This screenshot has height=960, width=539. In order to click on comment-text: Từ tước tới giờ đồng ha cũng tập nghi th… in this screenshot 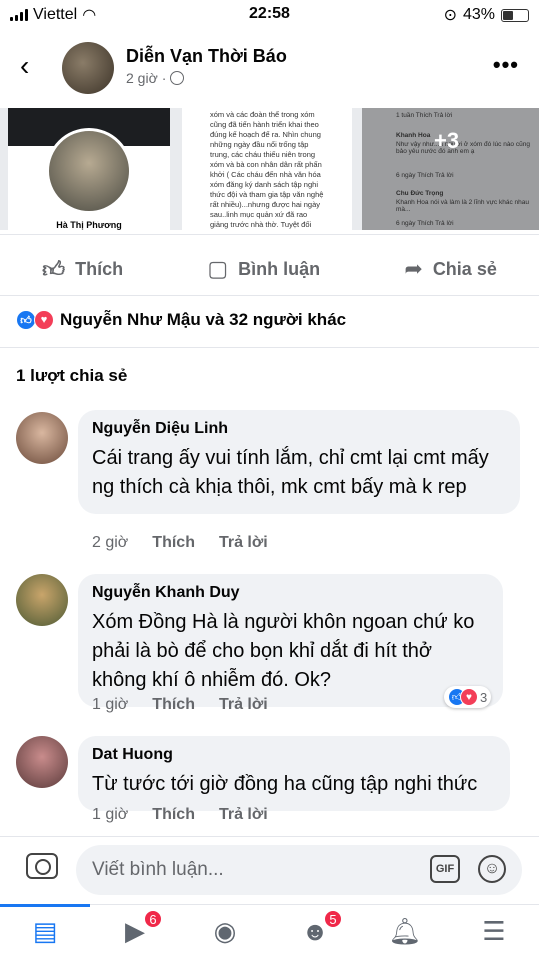, I will do `click(285, 784)`.